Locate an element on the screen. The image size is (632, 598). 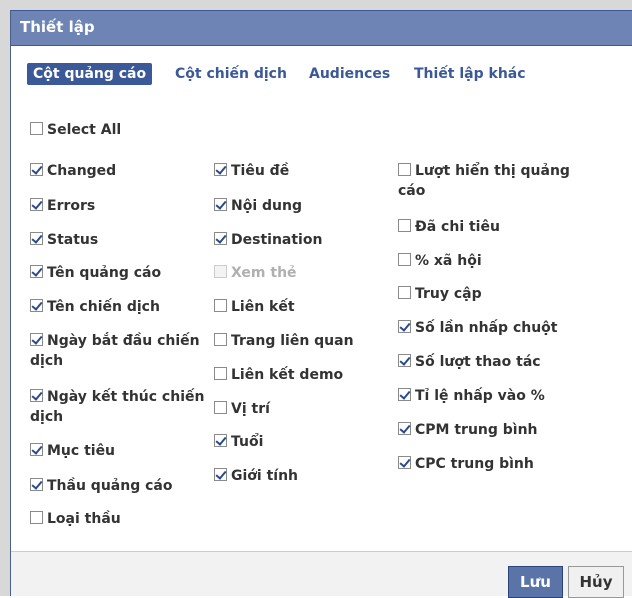
option-label: Thầu quảng cáo is located at coordinates (110, 486).